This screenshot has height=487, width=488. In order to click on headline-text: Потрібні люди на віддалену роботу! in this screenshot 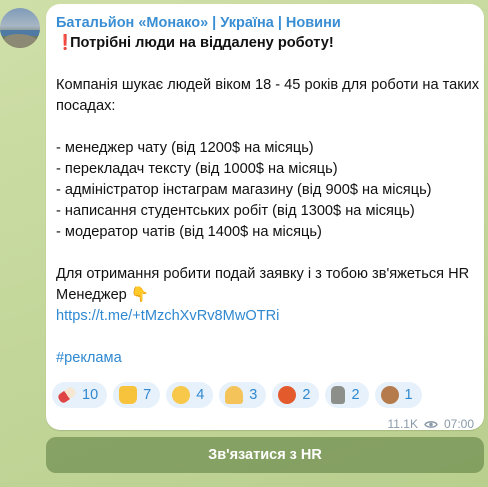, I will do `click(202, 43)`.